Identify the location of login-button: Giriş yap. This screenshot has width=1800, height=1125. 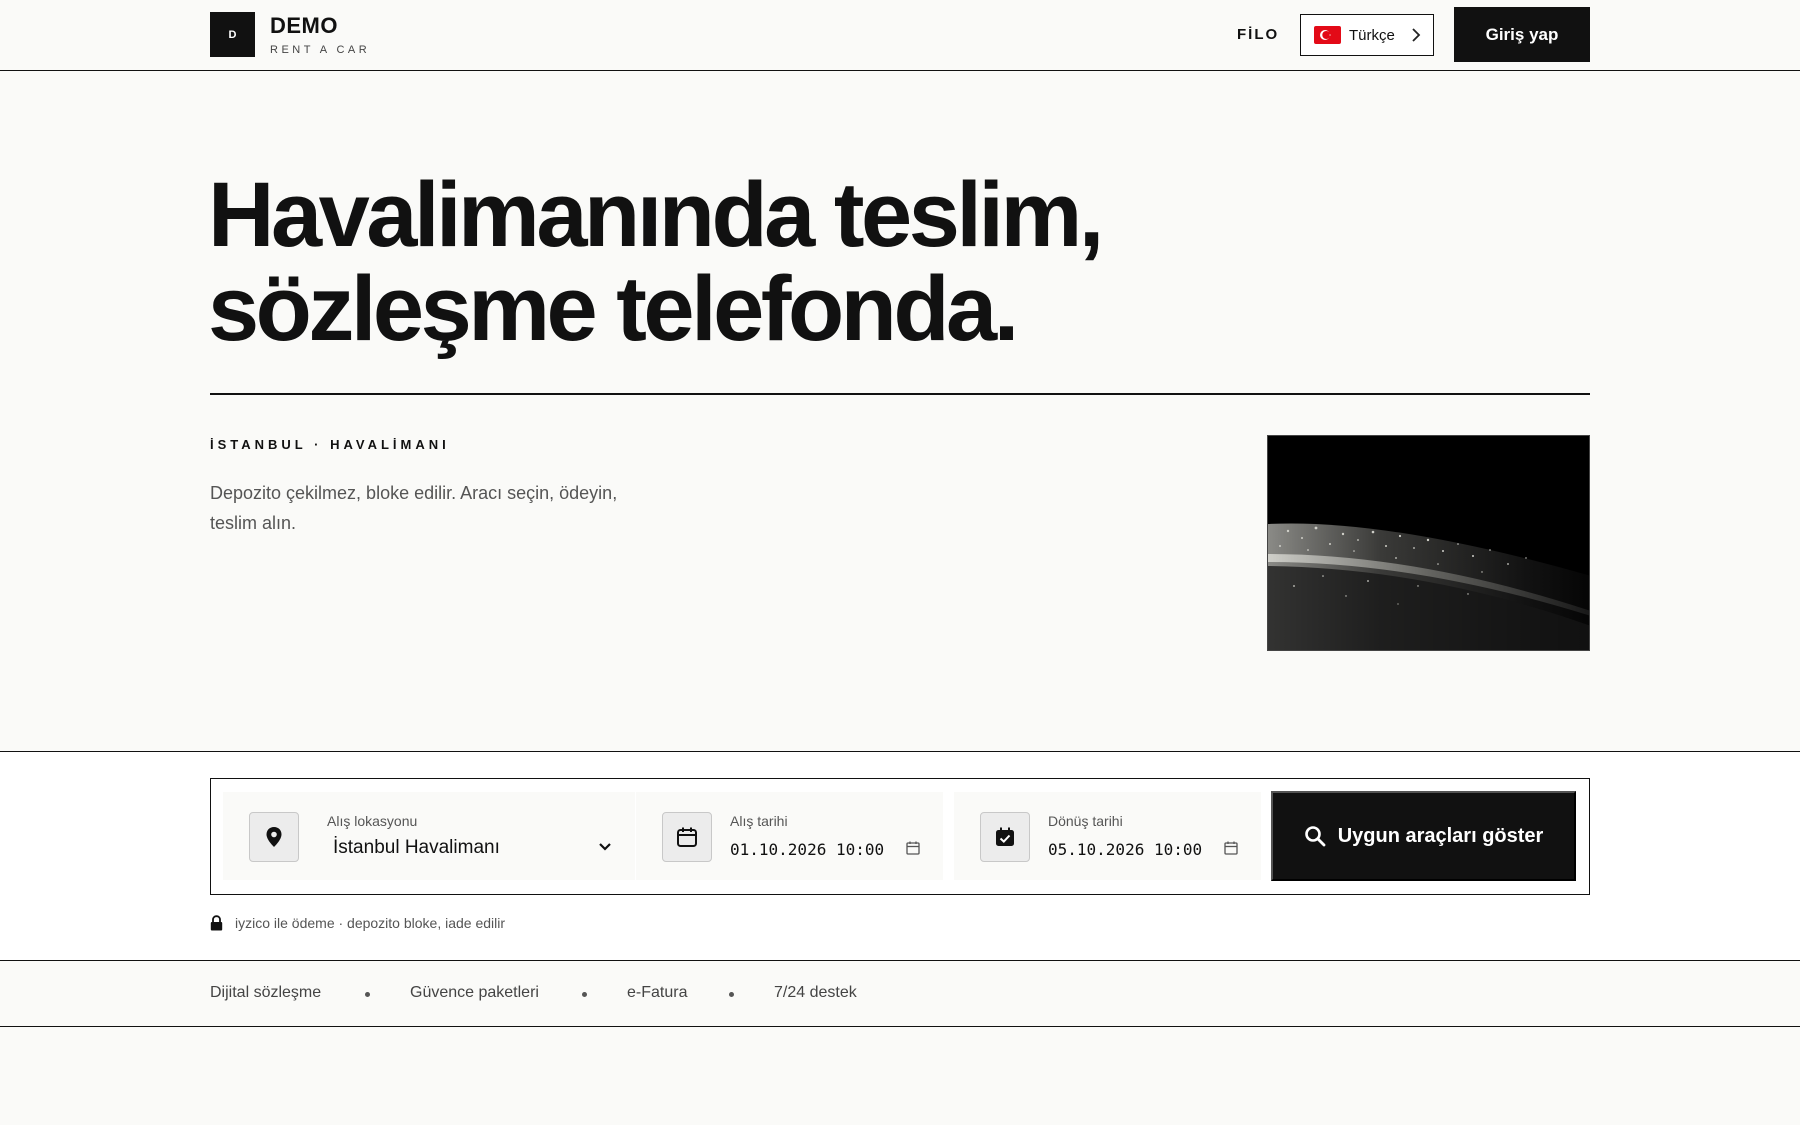
(1522, 34).